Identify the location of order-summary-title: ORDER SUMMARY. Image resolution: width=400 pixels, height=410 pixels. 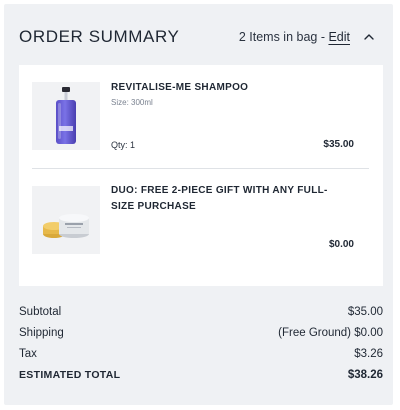
(99, 36).